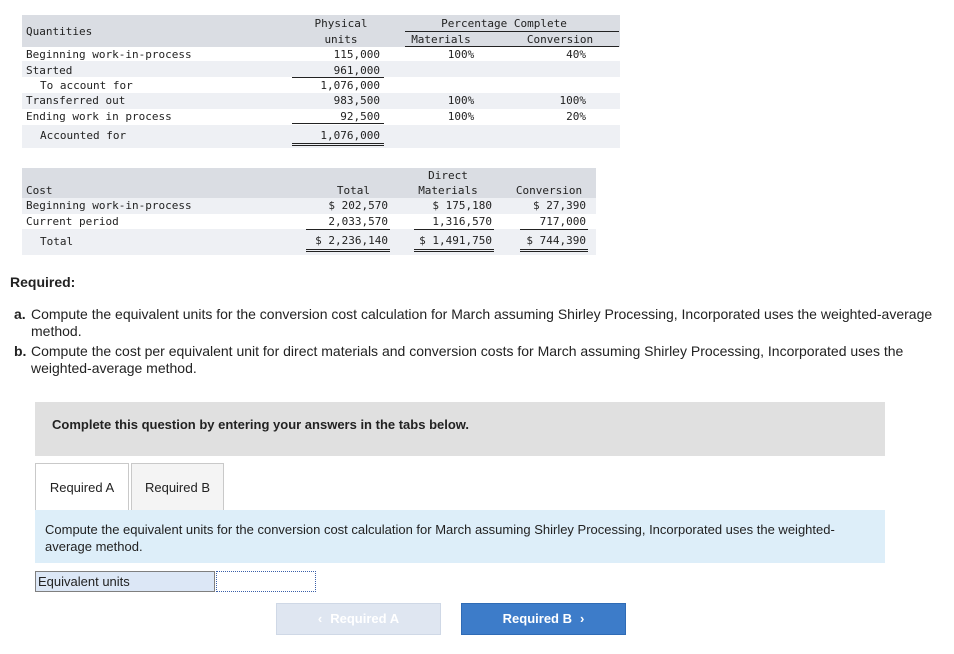 The image size is (954, 654). I want to click on row-label: Total, so click(57, 241).